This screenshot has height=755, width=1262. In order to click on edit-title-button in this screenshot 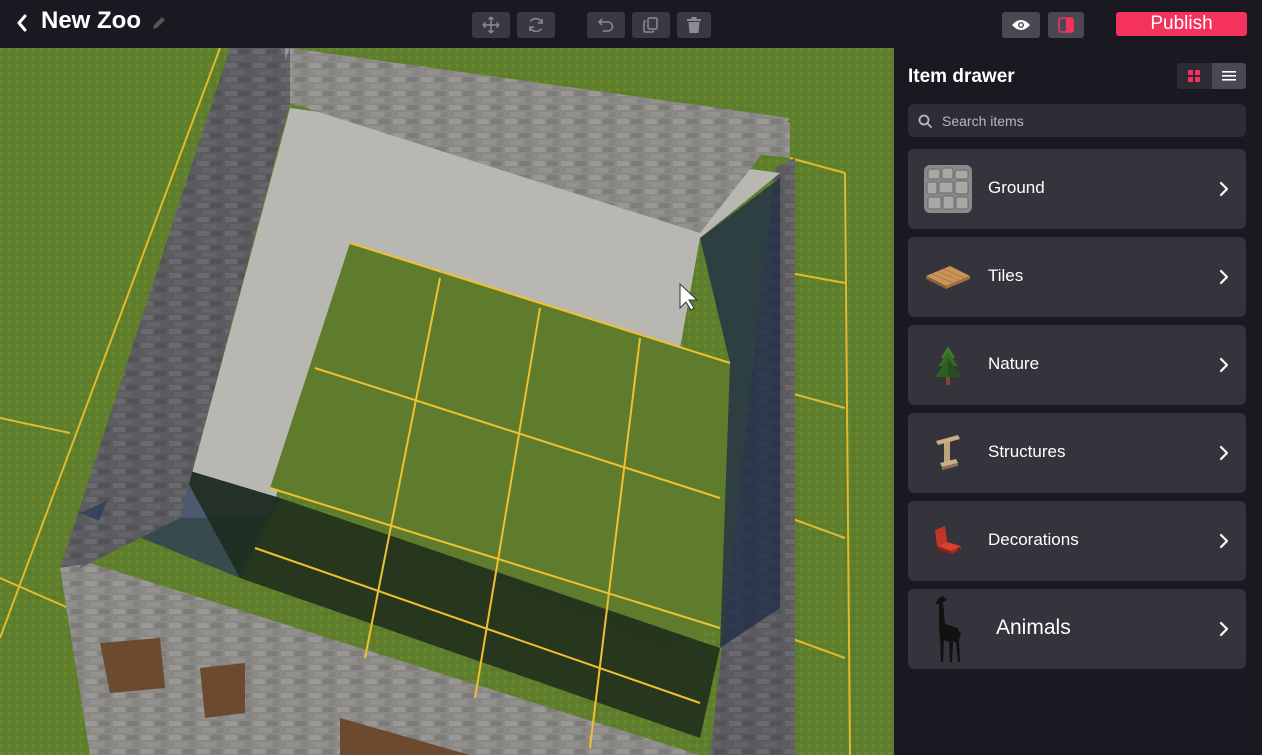, I will do `click(159, 23)`.